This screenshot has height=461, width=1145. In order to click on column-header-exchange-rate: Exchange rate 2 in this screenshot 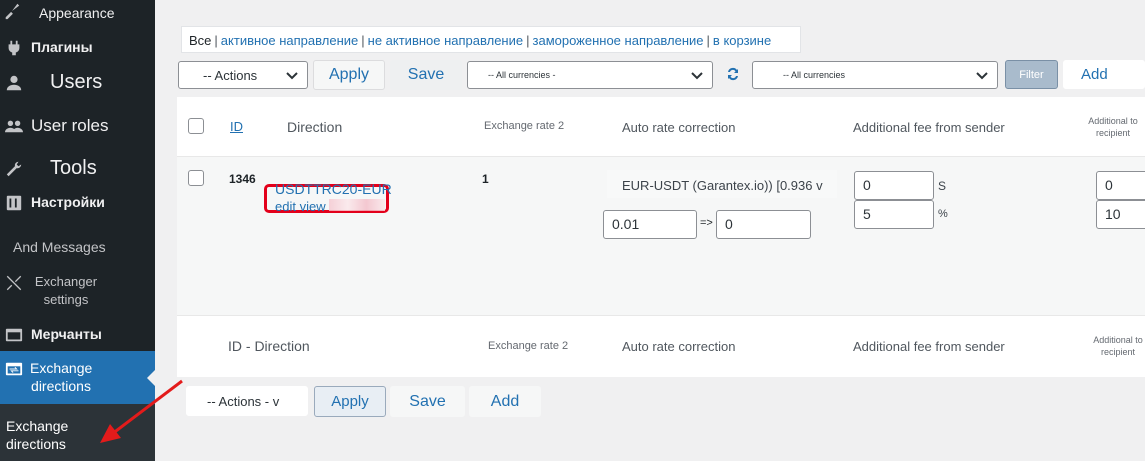, I will do `click(524, 126)`.